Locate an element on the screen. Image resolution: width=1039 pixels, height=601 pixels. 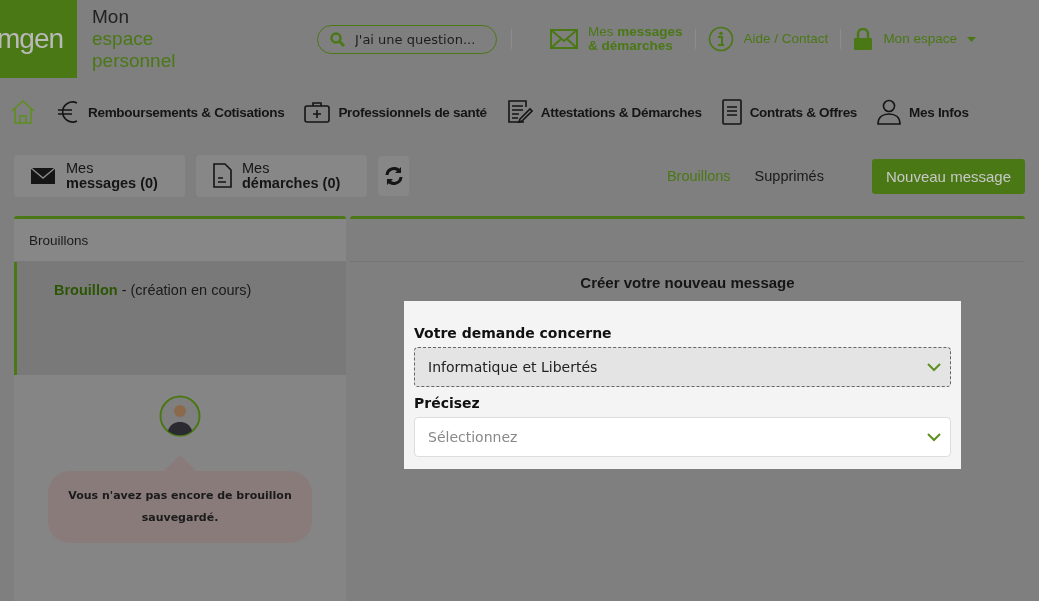
site-title: espace is located at coordinates (123, 39).